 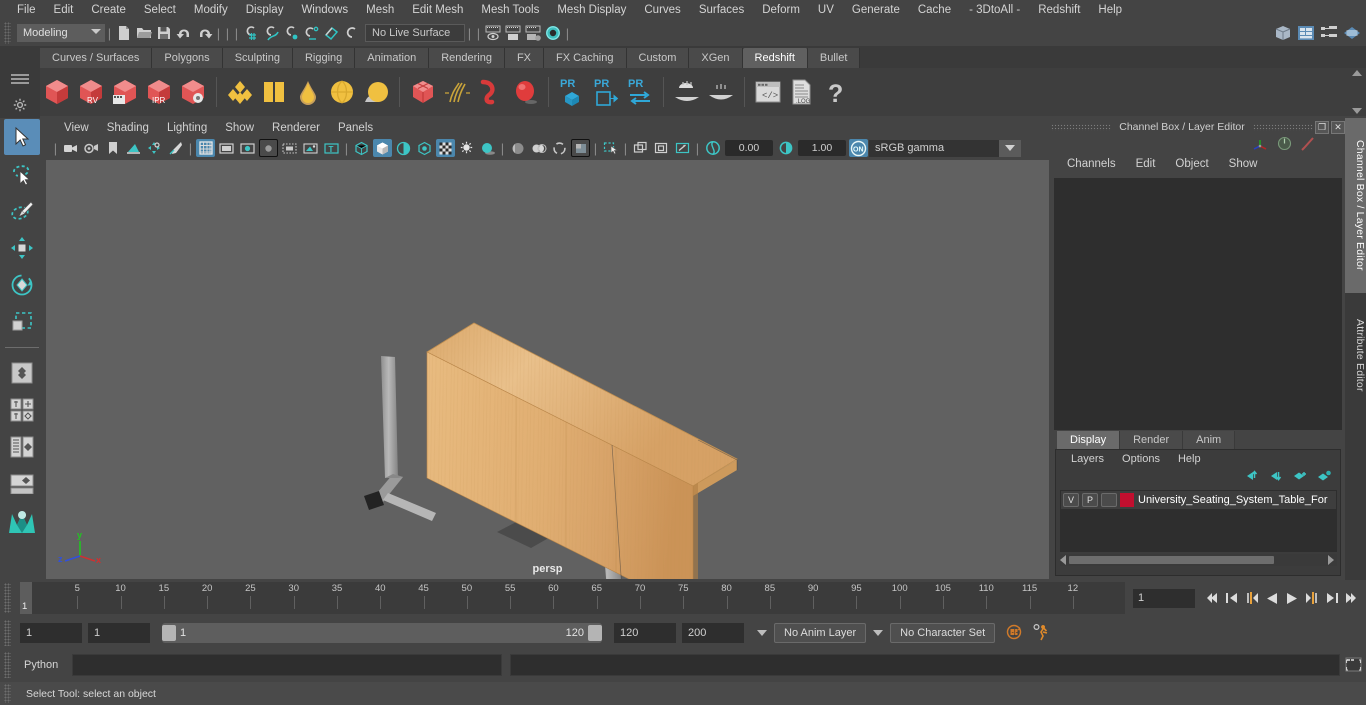 What do you see at coordinates (22, 248) in the screenshot?
I see `move-tool` at bounding box center [22, 248].